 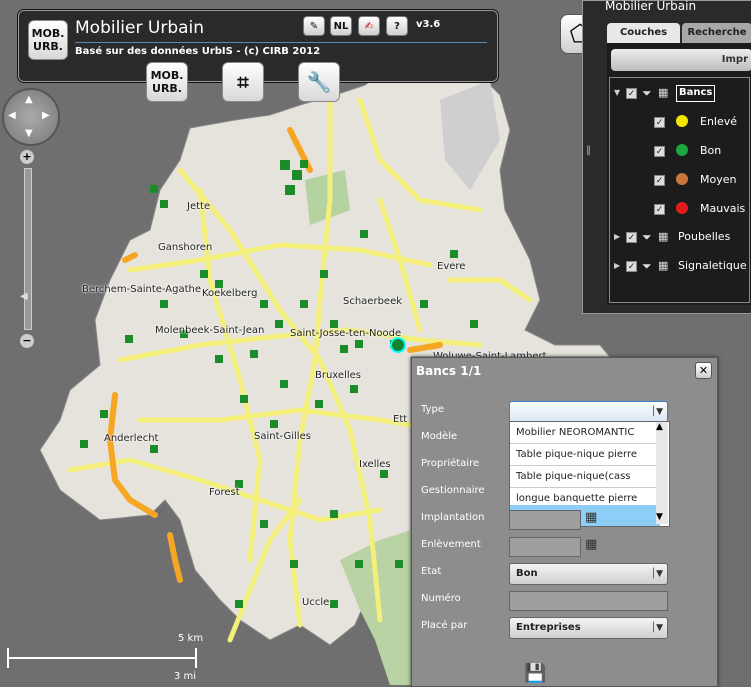 What do you see at coordinates (31, 117) in the screenshot?
I see `pan-control: ▲ ▼ ◀ ▶` at bounding box center [31, 117].